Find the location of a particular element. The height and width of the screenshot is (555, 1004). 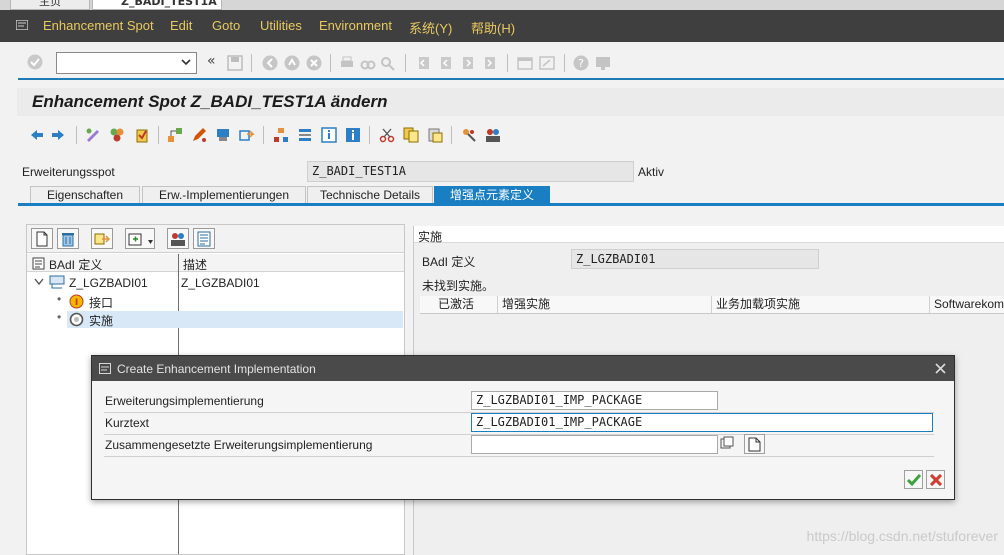

menu-system: 系统(Y) is located at coordinates (430, 27).